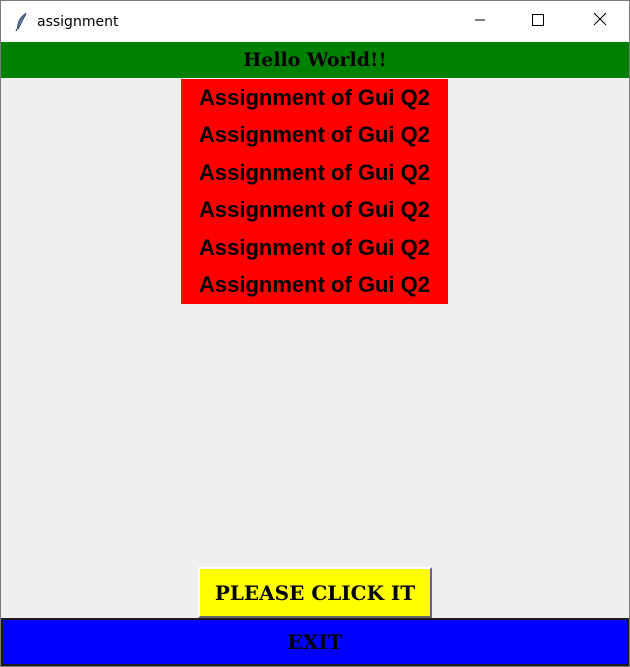 This screenshot has width=630, height=667. What do you see at coordinates (78, 22) in the screenshot?
I see `window-title: assignment` at bounding box center [78, 22].